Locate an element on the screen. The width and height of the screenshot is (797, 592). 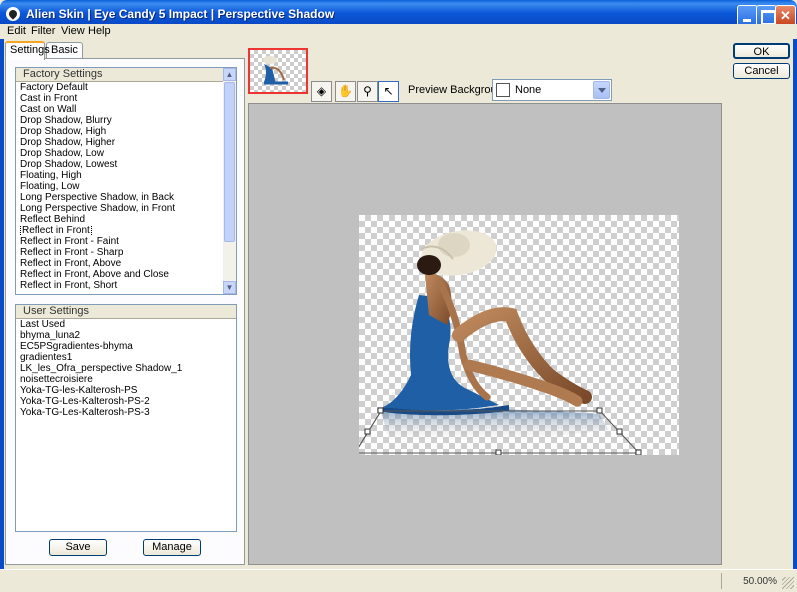
arrow-pointer-icon: ↖ is located at coordinates (388, 91).